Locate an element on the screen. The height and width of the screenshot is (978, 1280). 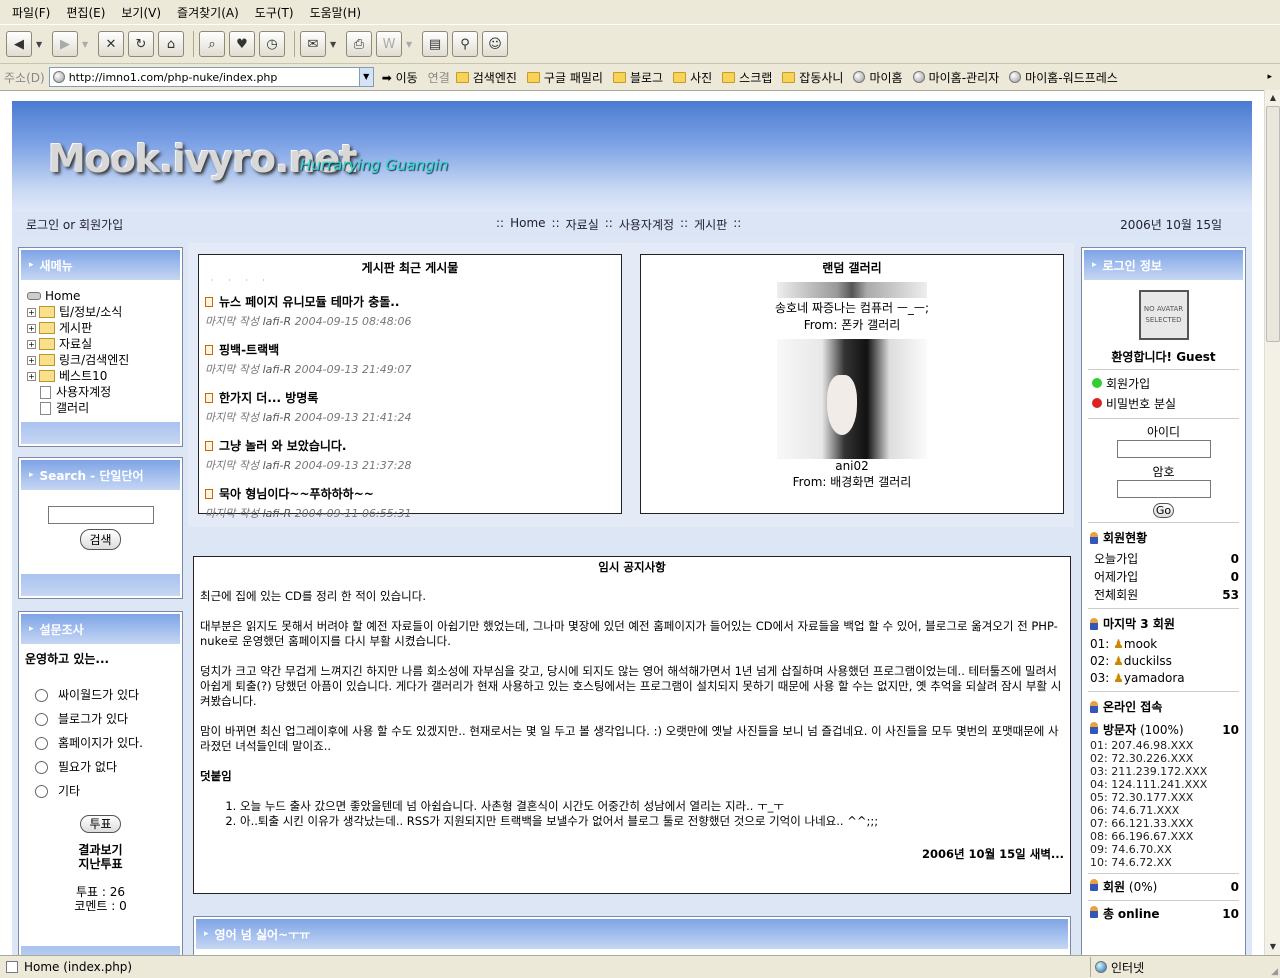
tree-item-account: 사용자계정 is located at coordinates (104, 392).